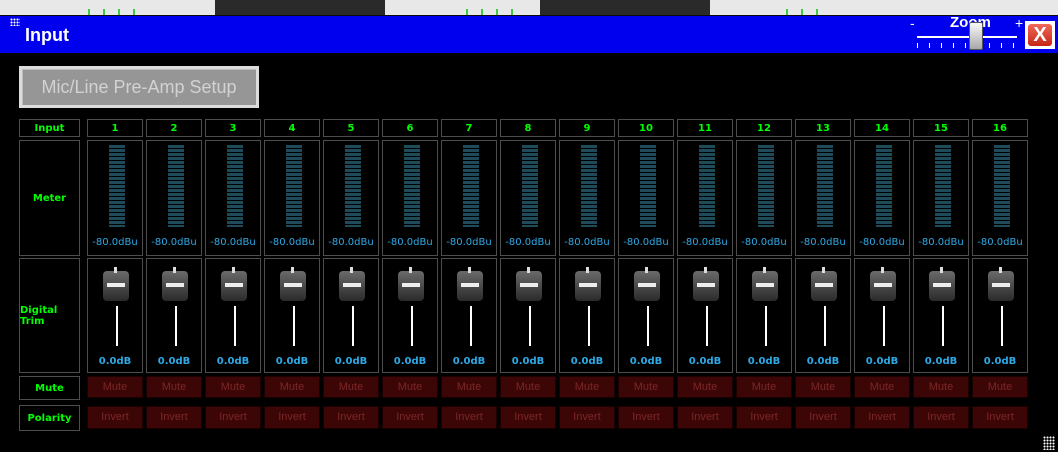 The height and width of the screenshot is (452, 1058). I want to click on channel-number: 4, so click(292, 128).